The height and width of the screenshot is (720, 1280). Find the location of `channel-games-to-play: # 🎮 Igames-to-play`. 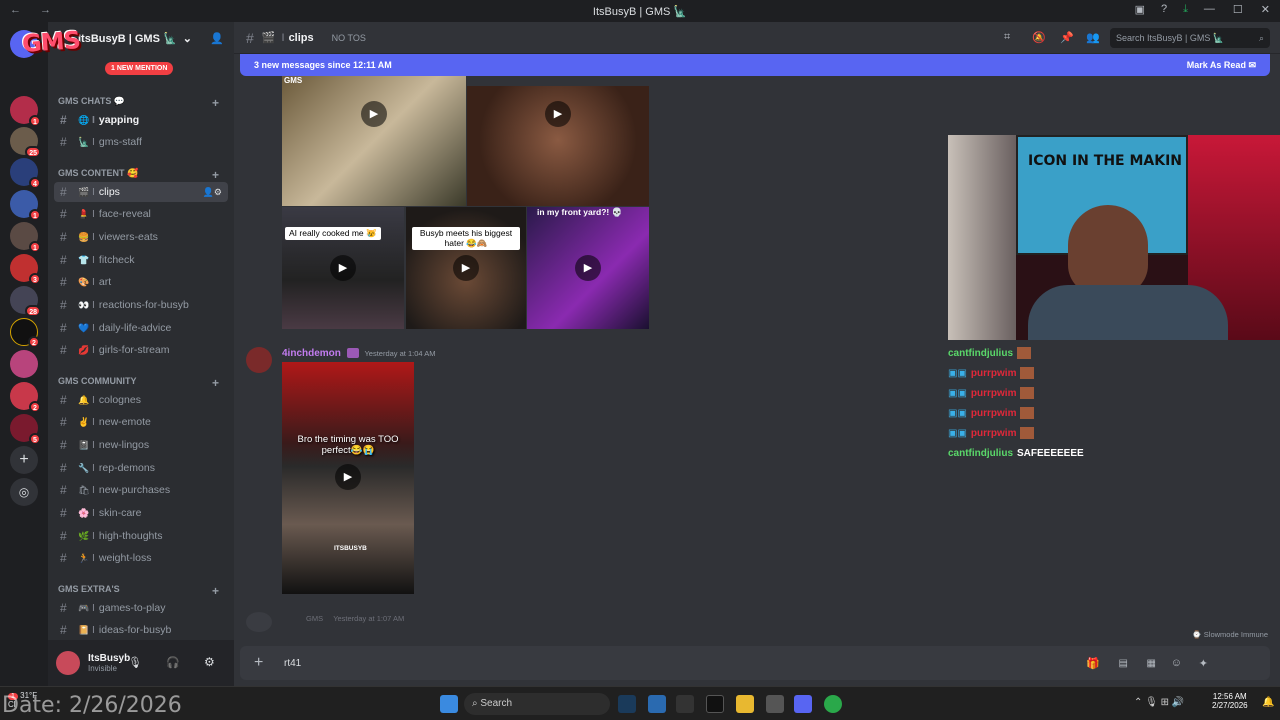

channel-games-to-play: # 🎮 Igames-to-play is located at coordinates (141, 608).